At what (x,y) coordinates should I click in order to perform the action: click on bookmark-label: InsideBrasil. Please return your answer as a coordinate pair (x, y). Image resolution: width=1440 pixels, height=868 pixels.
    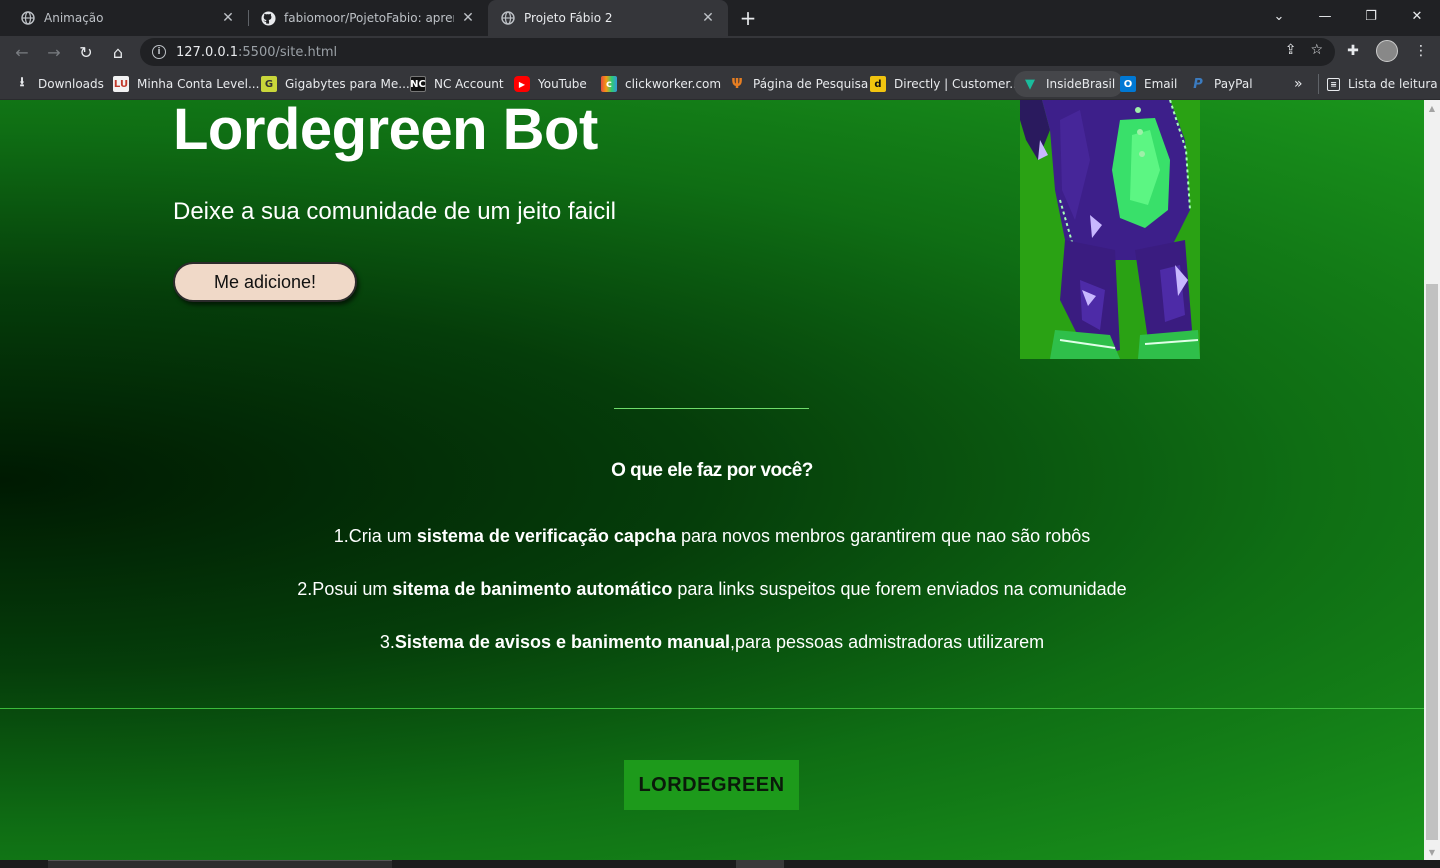
    Looking at the image, I should click on (1081, 84).